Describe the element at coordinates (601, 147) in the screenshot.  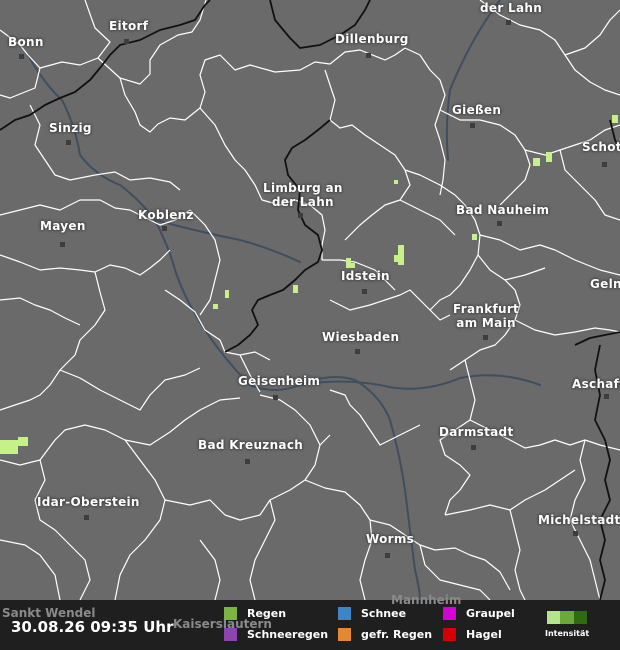
I see `city-label-schot: Schot` at that location.